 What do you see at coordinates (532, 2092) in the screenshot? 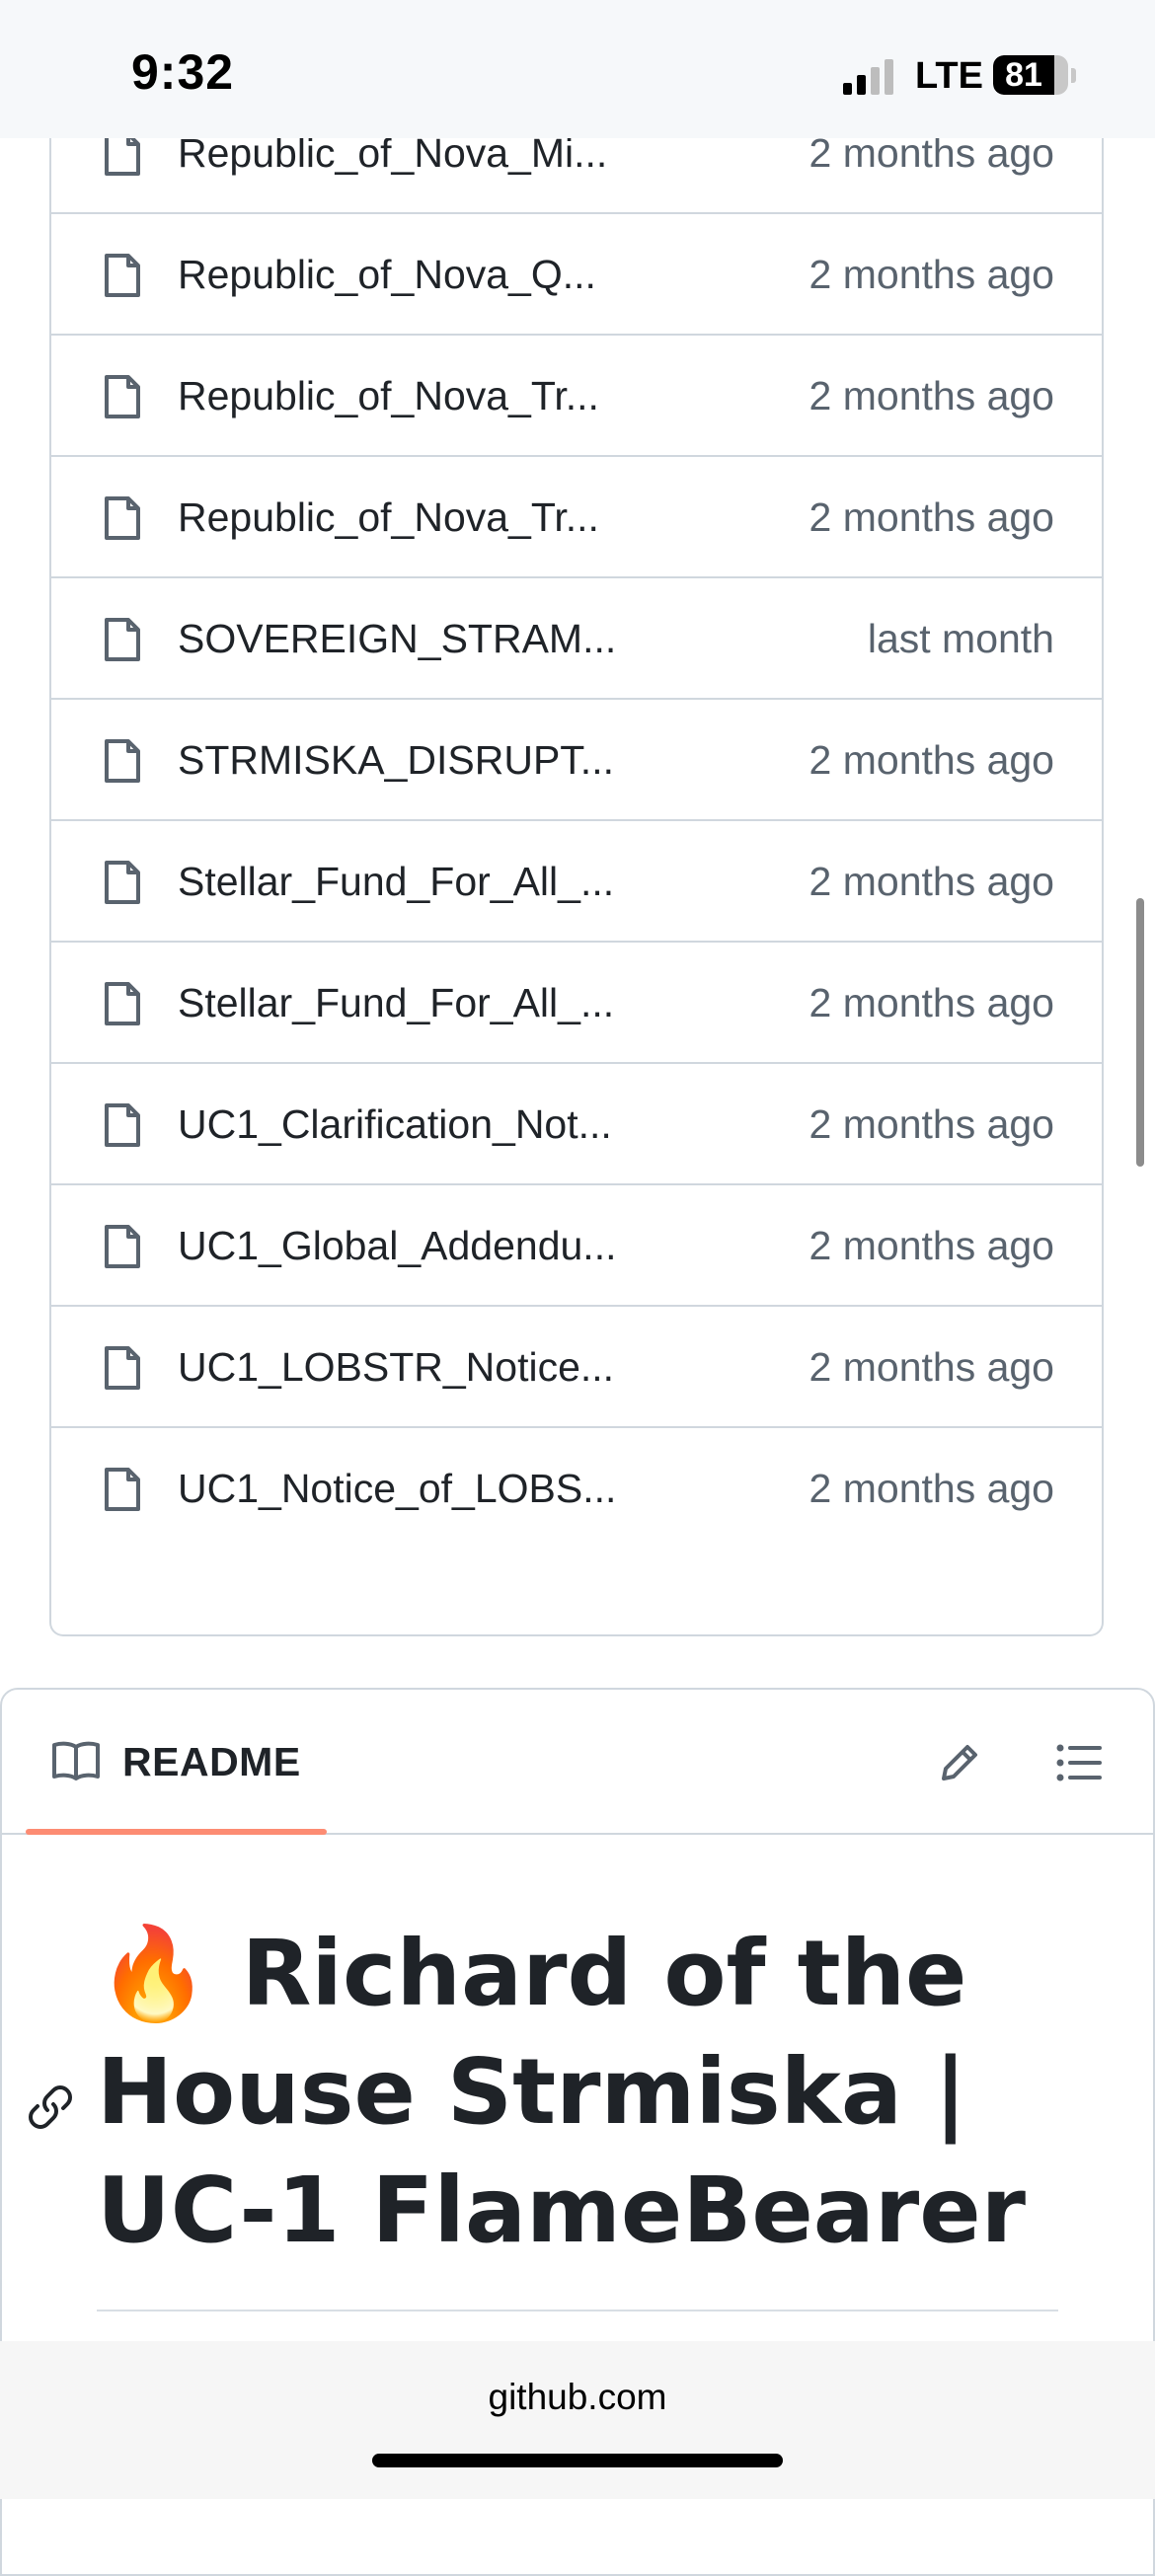
I see `readme-title-line: House Strmiska |` at bounding box center [532, 2092].